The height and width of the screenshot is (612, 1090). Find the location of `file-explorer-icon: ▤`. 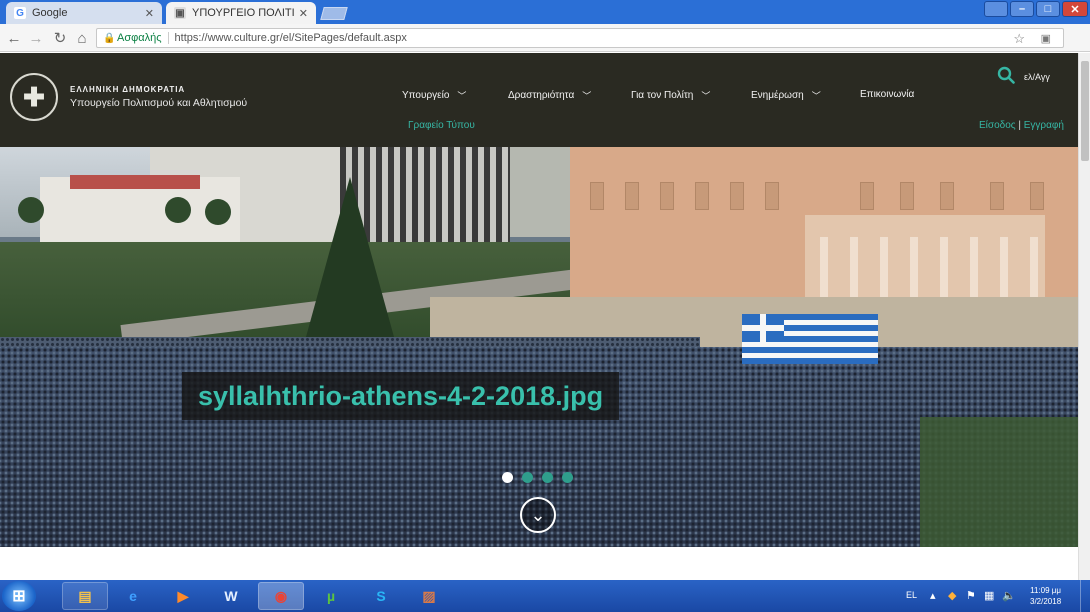

file-explorer-icon: ▤ is located at coordinates (85, 596).